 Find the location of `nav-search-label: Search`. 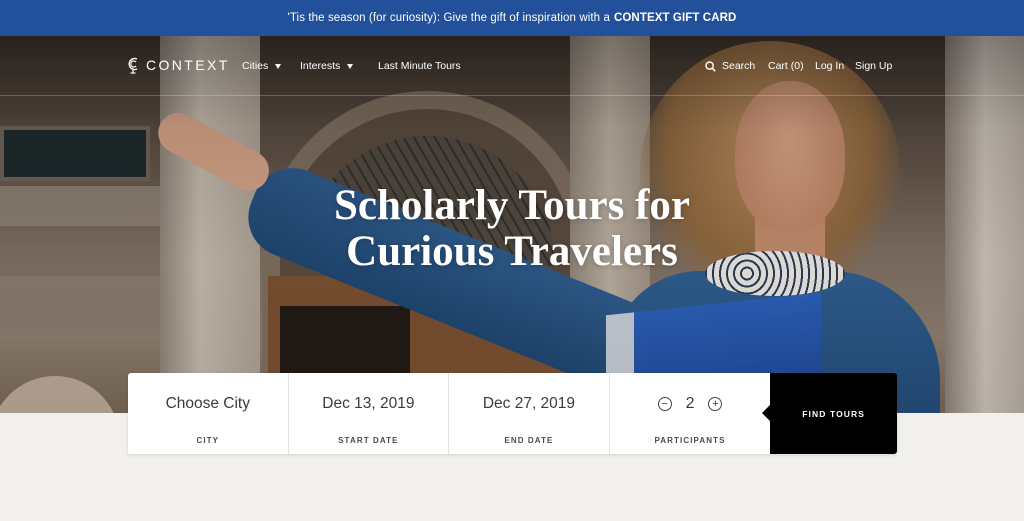

nav-search-label: Search is located at coordinates (739, 66).